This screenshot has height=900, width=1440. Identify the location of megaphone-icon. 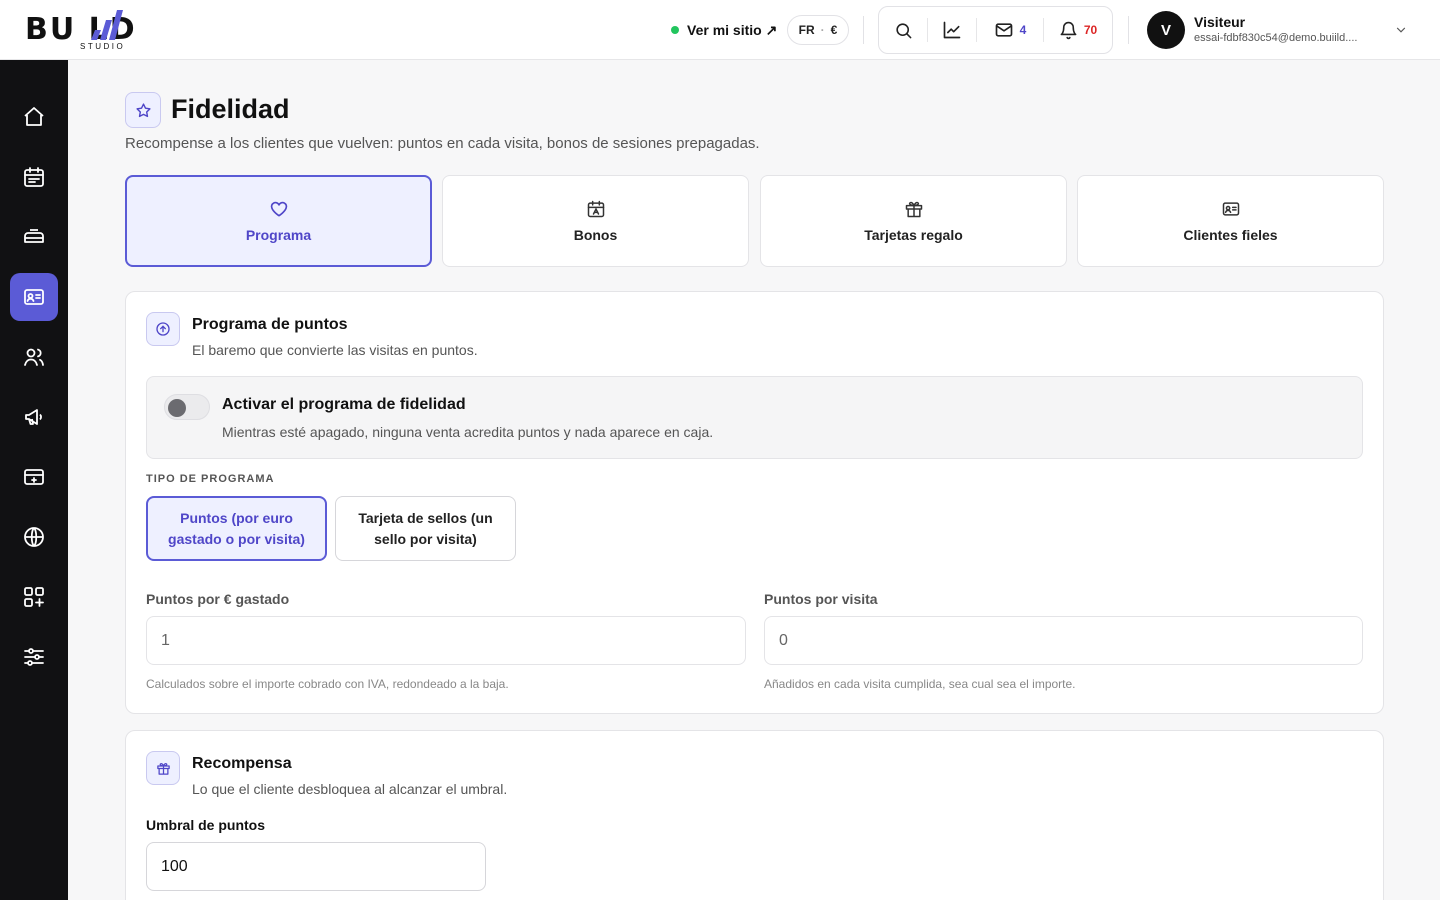
(33, 417).